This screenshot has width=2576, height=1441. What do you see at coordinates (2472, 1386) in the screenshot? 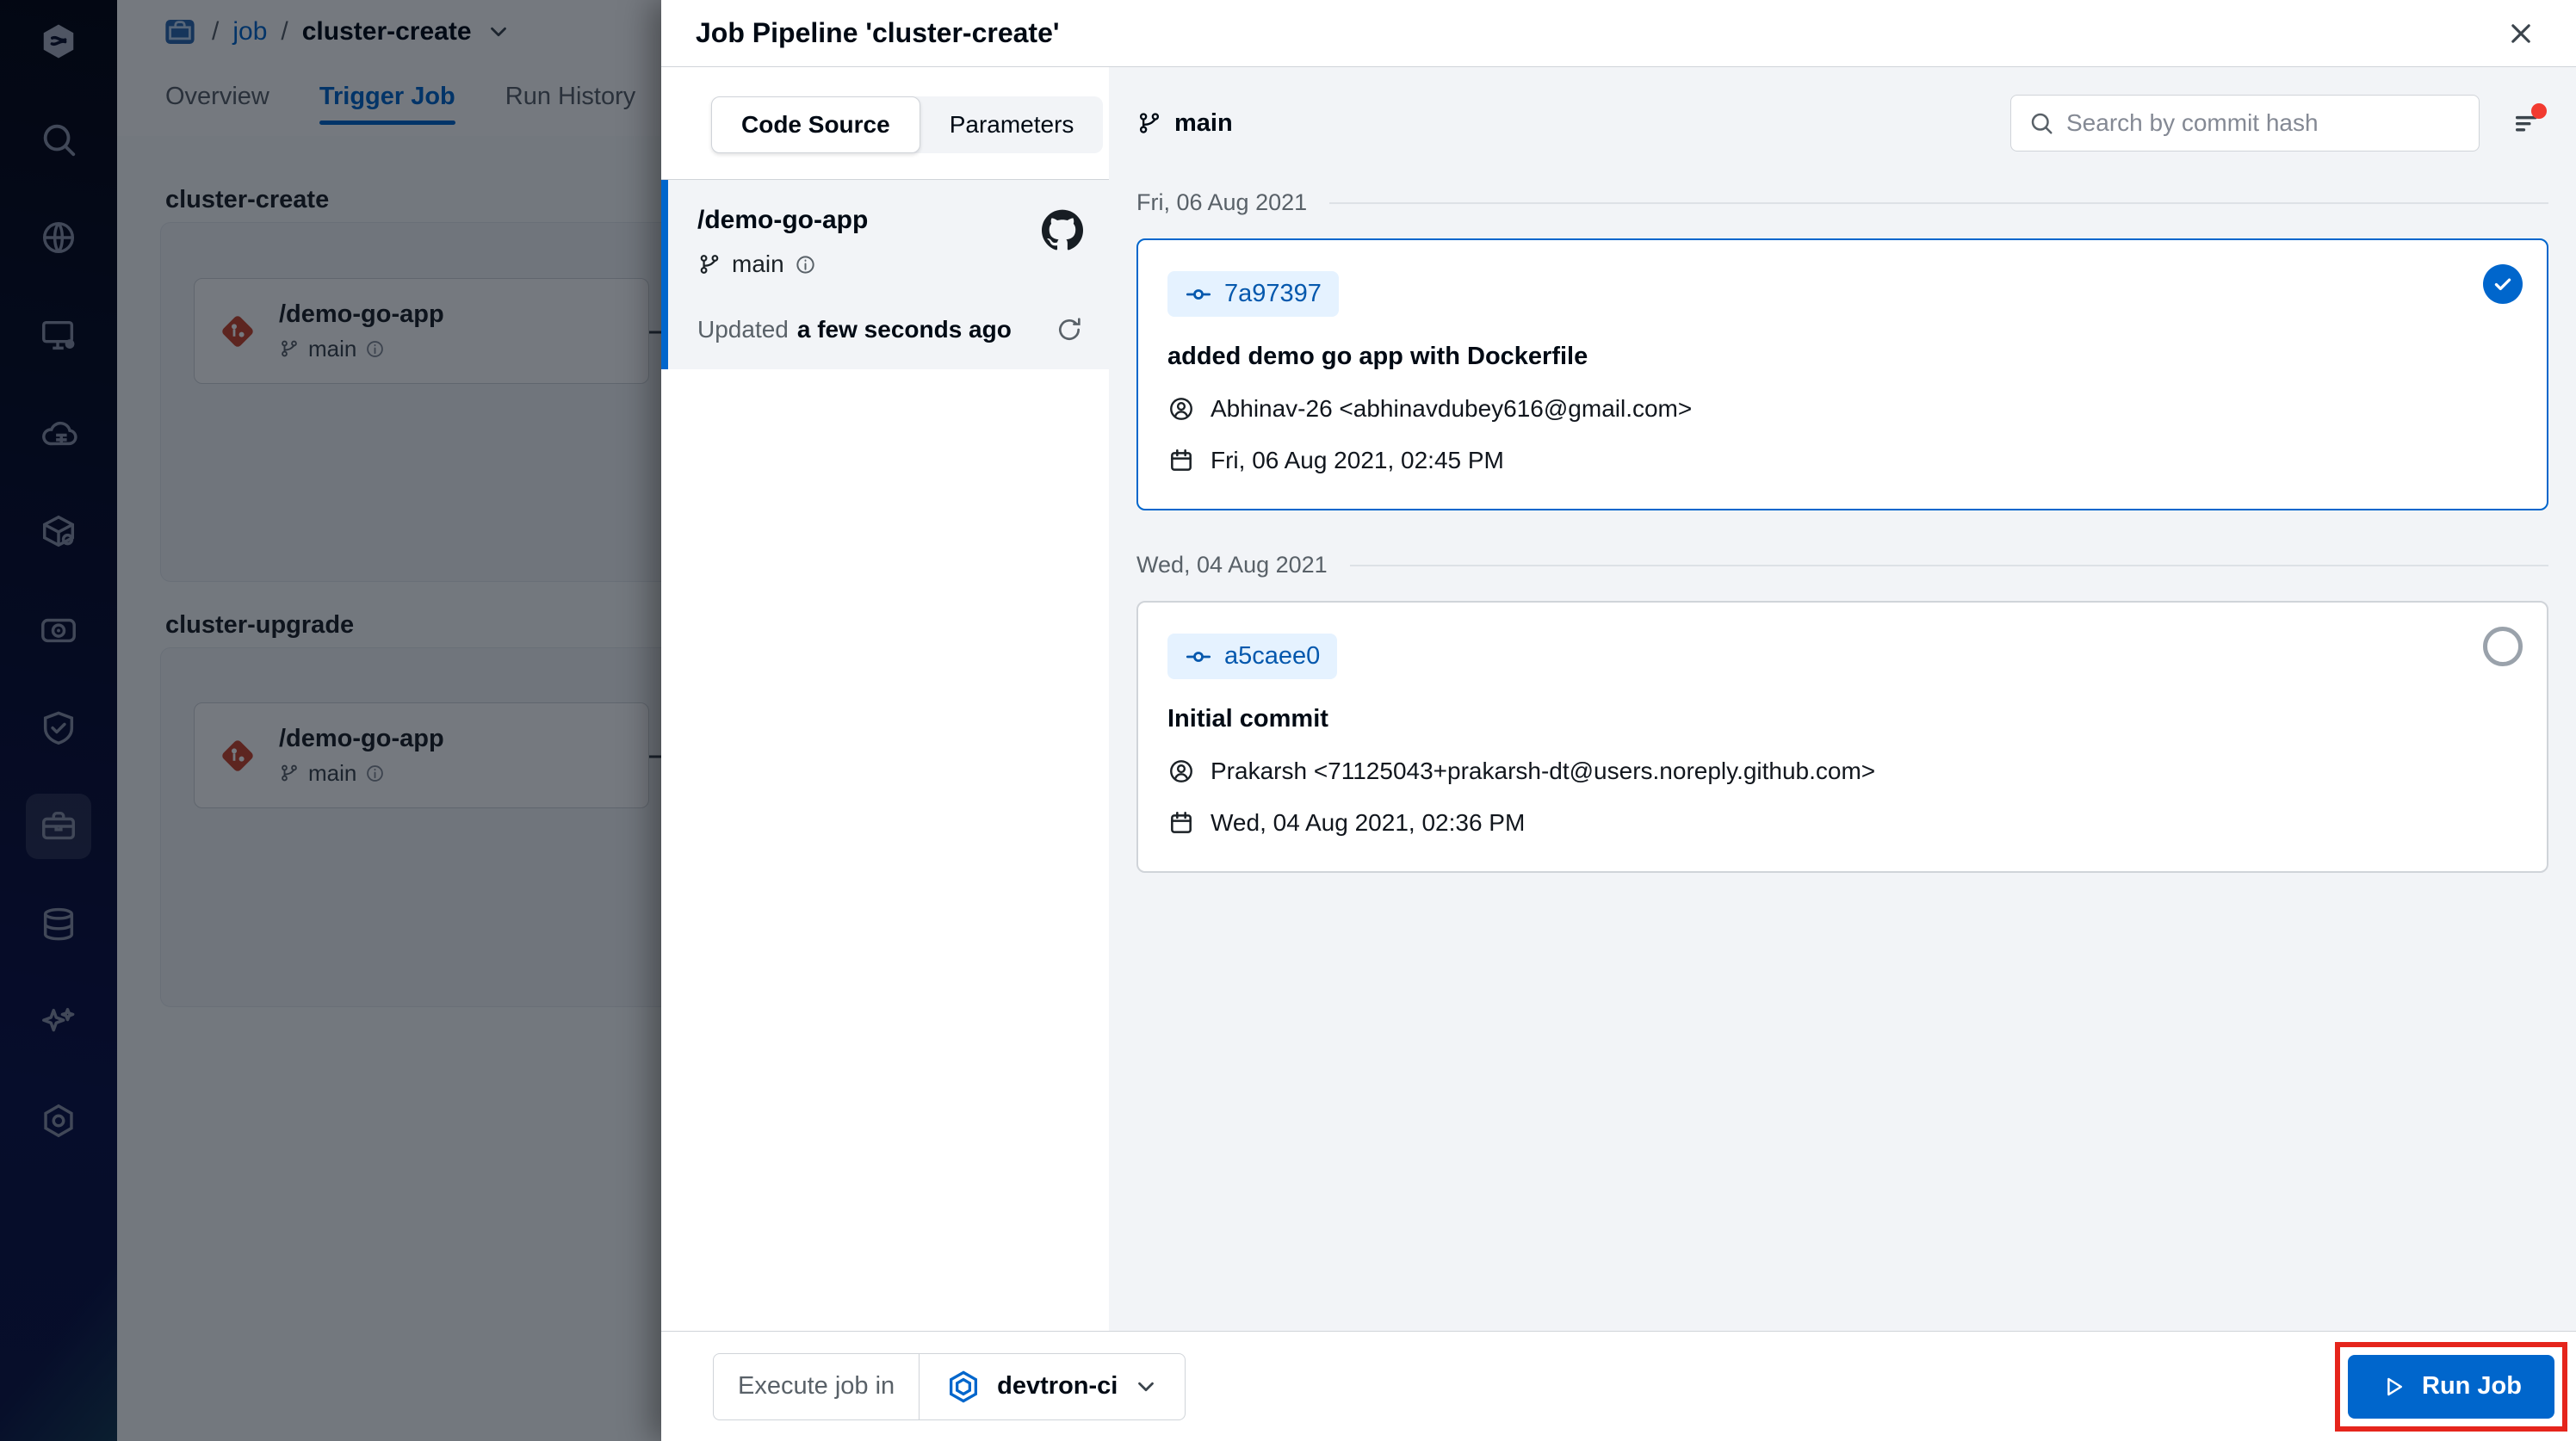
I see `run-job-label: Run Job` at bounding box center [2472, 1386].